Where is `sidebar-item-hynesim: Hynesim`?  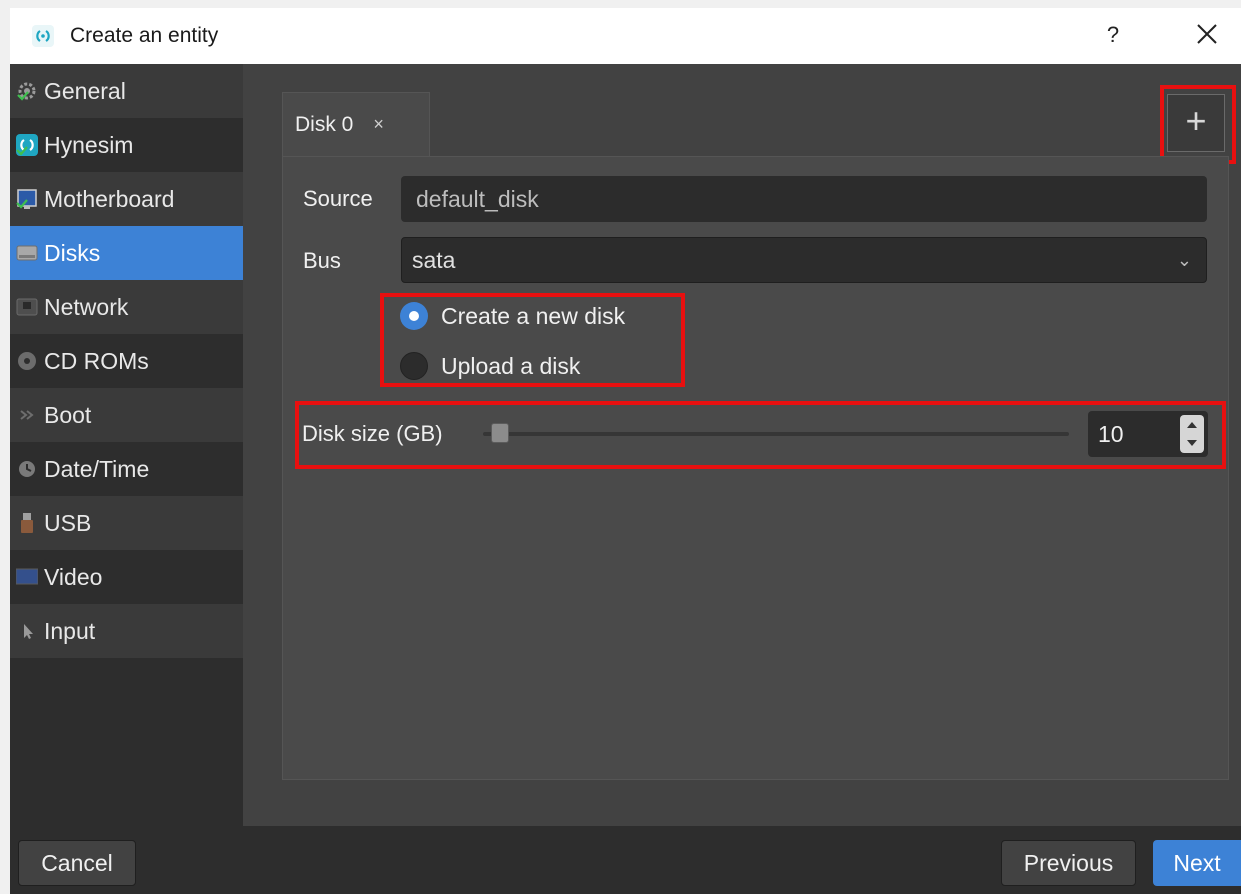
sidebar-item-hynesim: Hynesim is located at coordinates (126, 145).